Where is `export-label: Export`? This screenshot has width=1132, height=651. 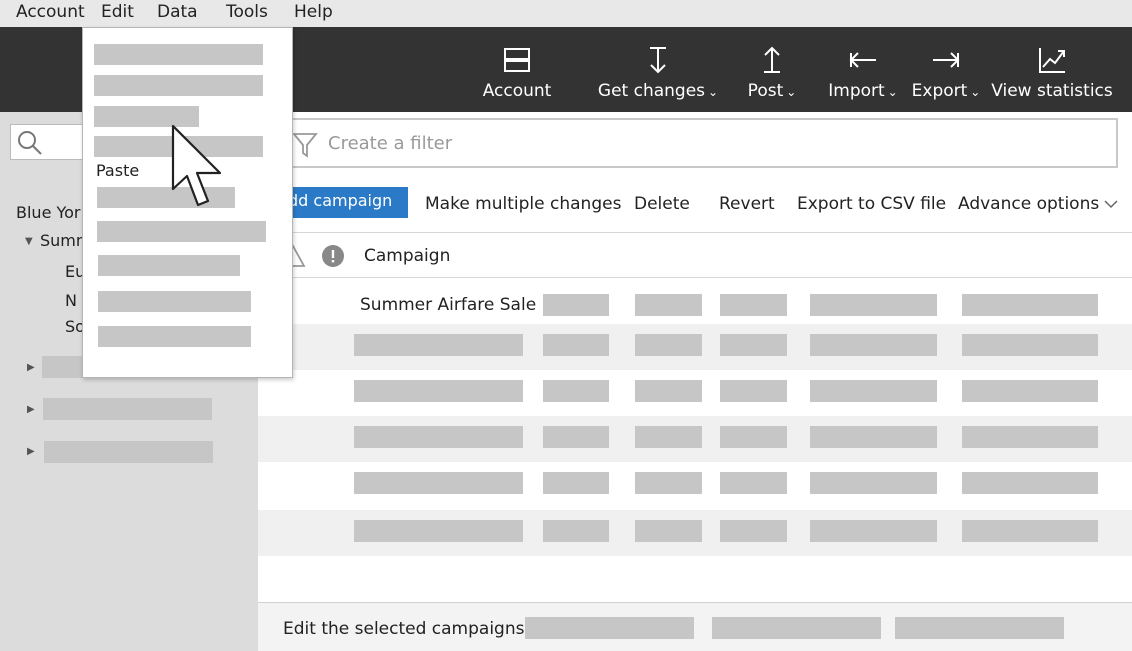
export-label: Export is located at coordinates (939, 91).